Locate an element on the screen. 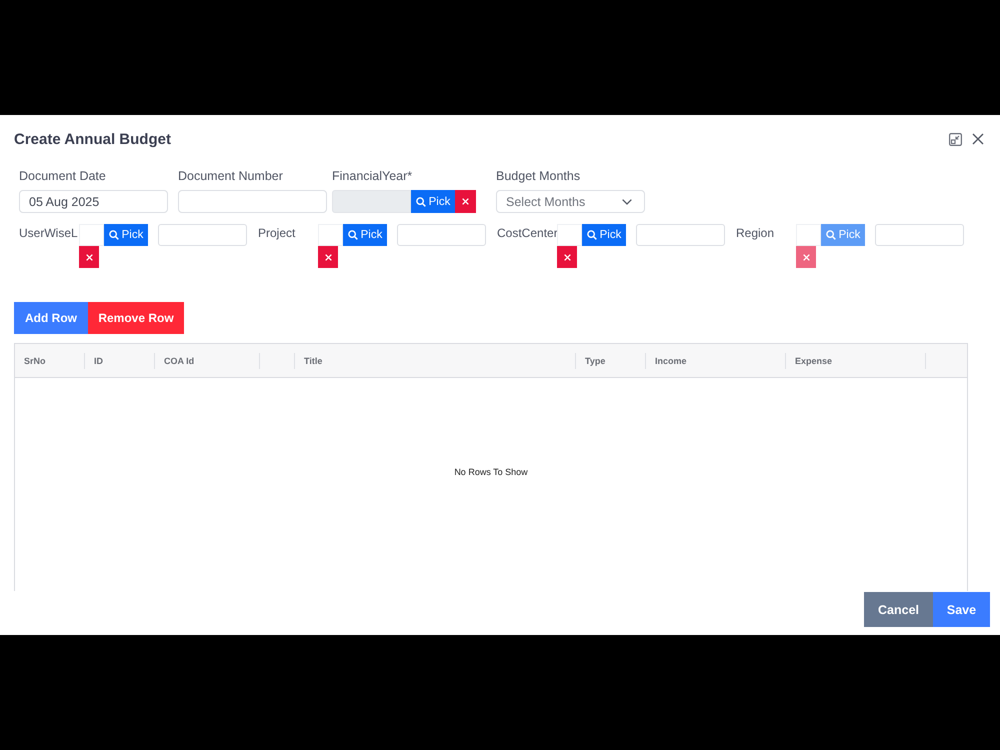  column-header: Type is located at coordinates (595, 361).